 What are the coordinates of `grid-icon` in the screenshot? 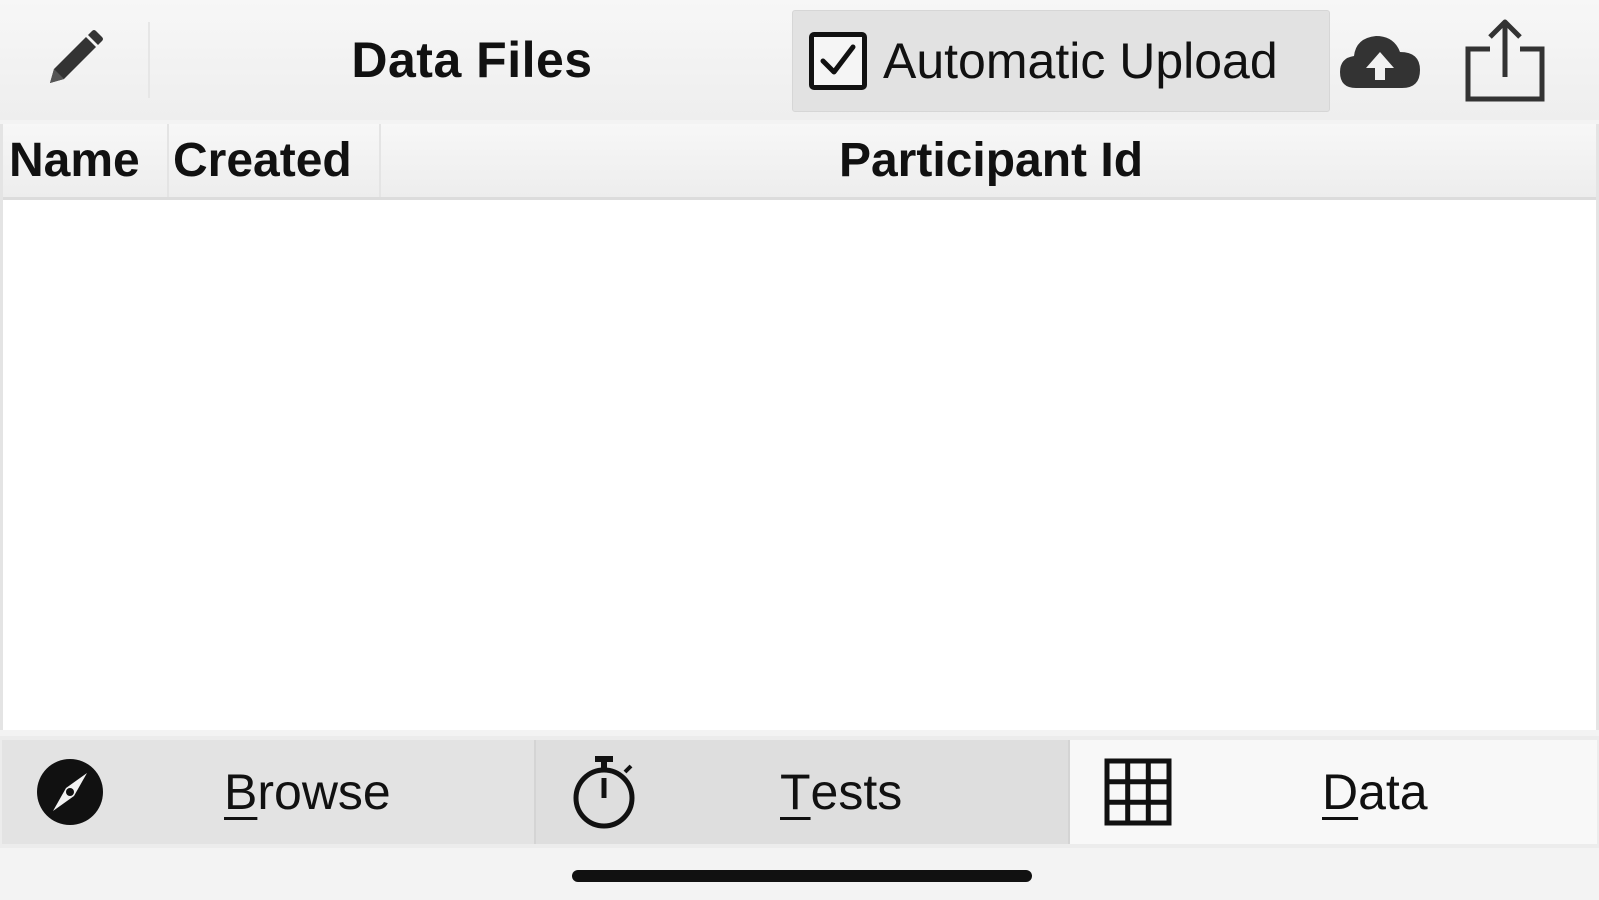 It's located at (1138, 792).